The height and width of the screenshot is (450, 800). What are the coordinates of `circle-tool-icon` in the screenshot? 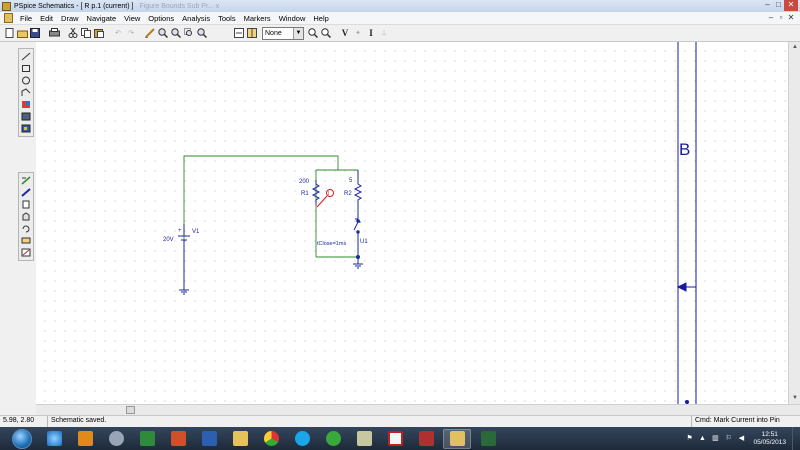 It's located at (26, 80).